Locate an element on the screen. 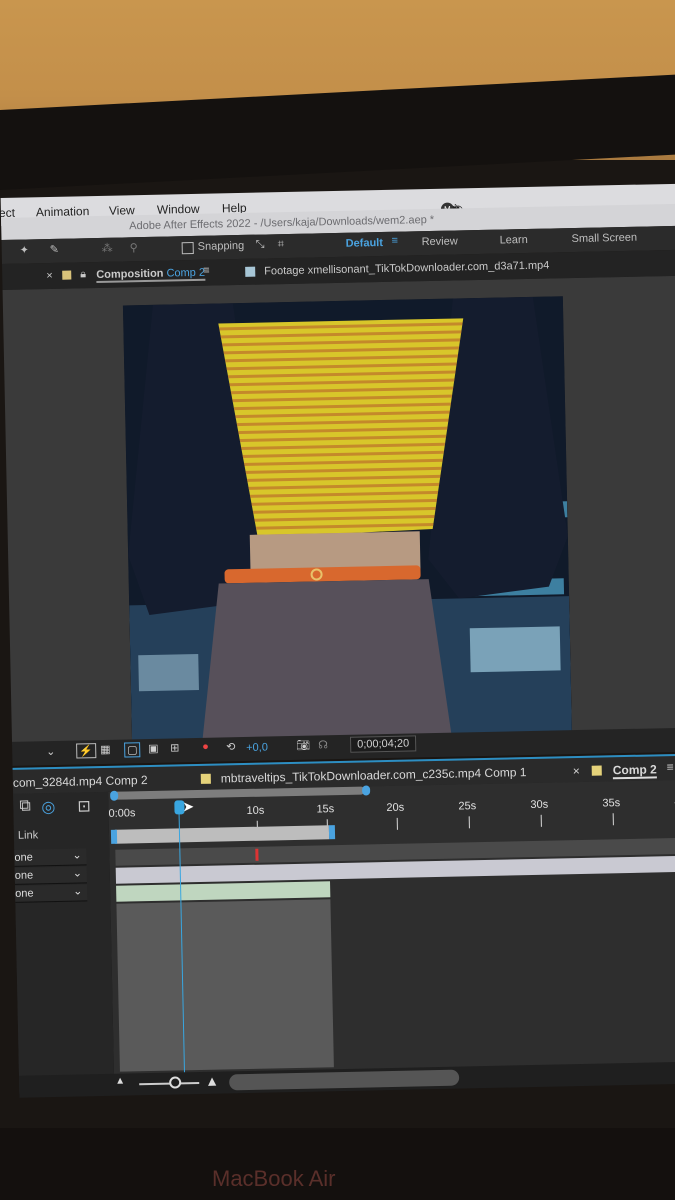 The height and width of the screenshot is (1200, 675). workspace-default: Default is located at coordinates (365, 243).